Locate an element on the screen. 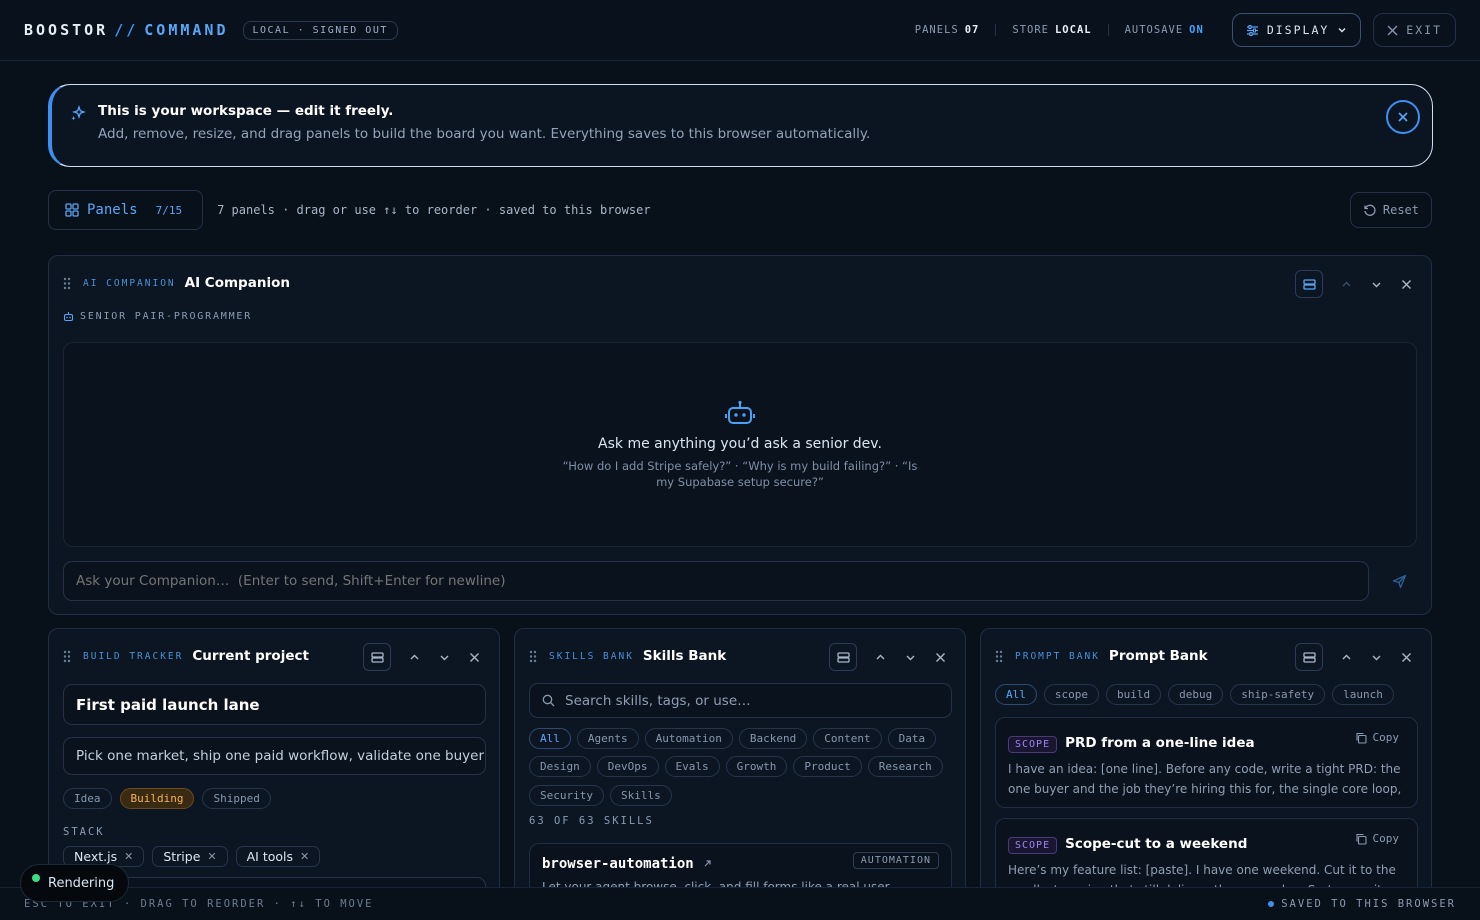 The image size is (1480, 920). stat-store: STORE LOCAL is located at coordinates (1052, 30).